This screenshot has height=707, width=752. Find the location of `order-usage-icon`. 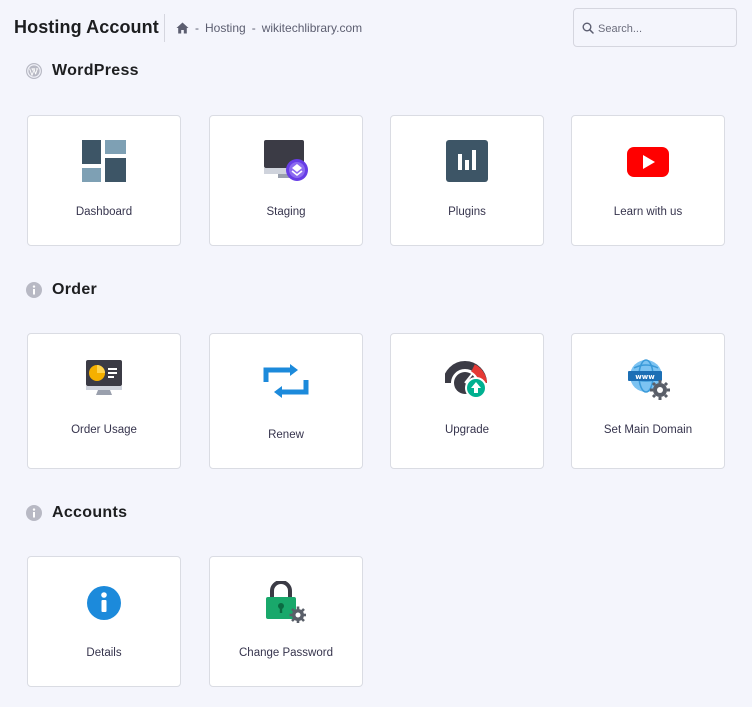

order-usage-icon is located at coordinates (104, 377).